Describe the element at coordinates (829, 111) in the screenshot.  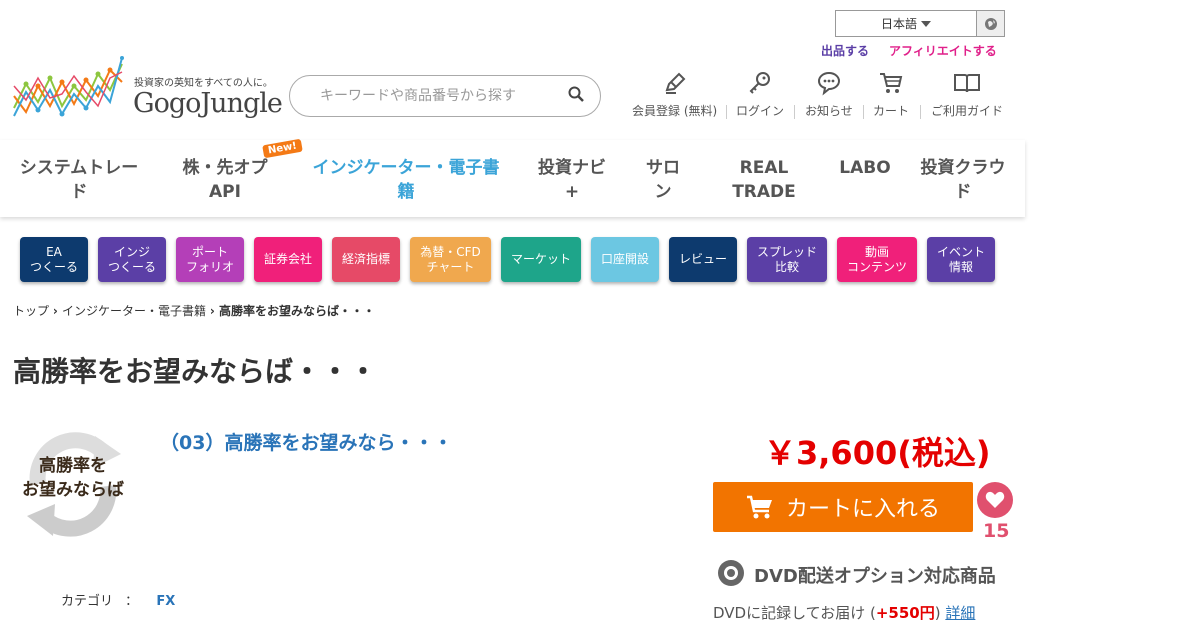
I see `nav-news-label: お知らせ` at that location.